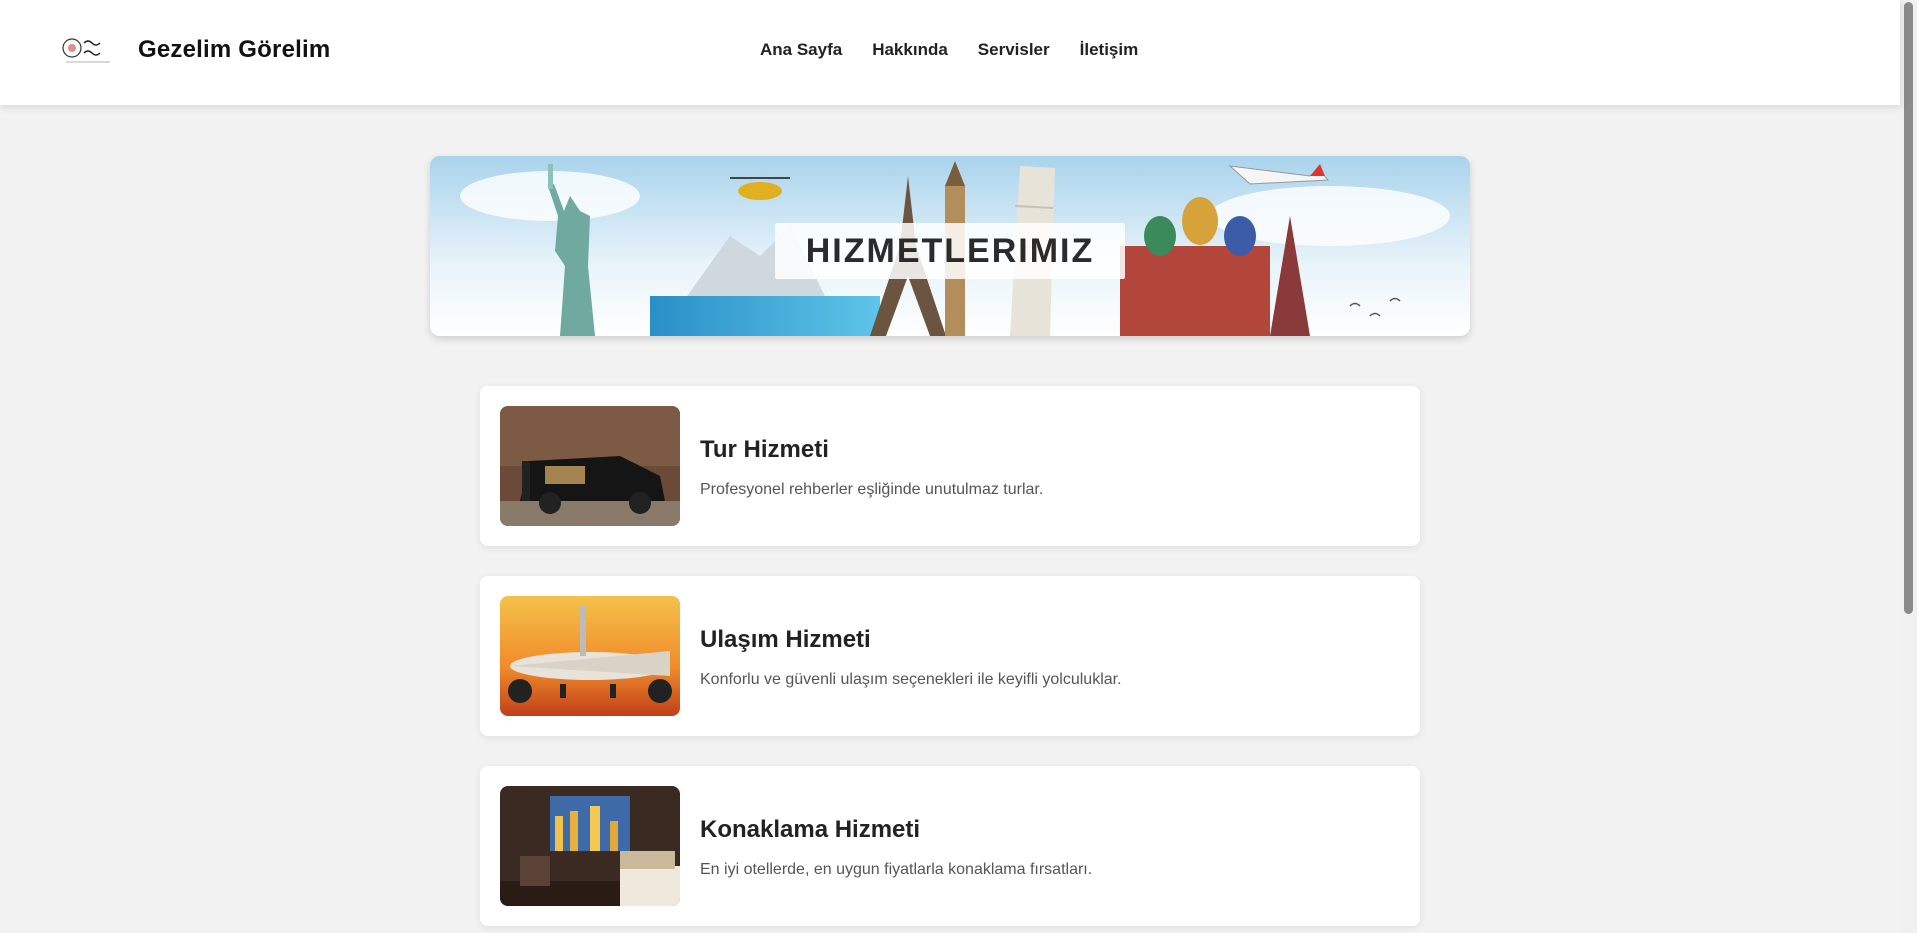  I want to click on nav-contact: İletişim, so click(1109, 50).